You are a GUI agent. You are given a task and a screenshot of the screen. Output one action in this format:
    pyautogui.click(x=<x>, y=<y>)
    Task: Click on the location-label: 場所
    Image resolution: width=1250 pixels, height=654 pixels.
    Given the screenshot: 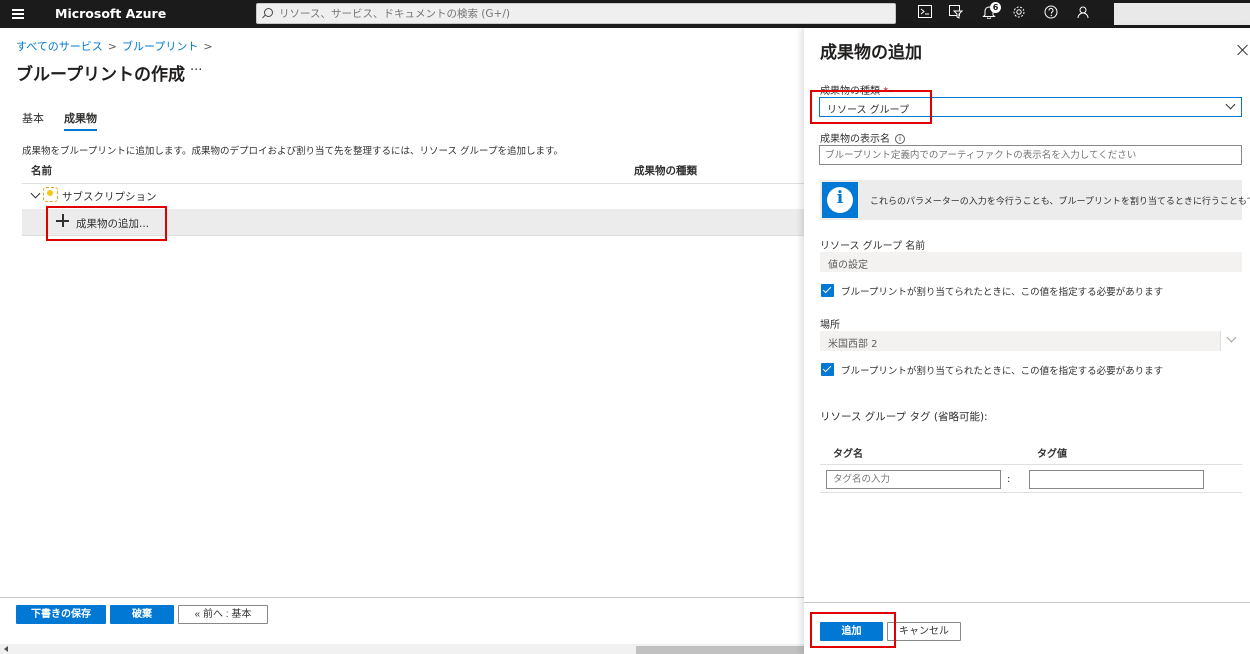 What is the action you would take?
    pyautogui.click(x=830, y=325)
    